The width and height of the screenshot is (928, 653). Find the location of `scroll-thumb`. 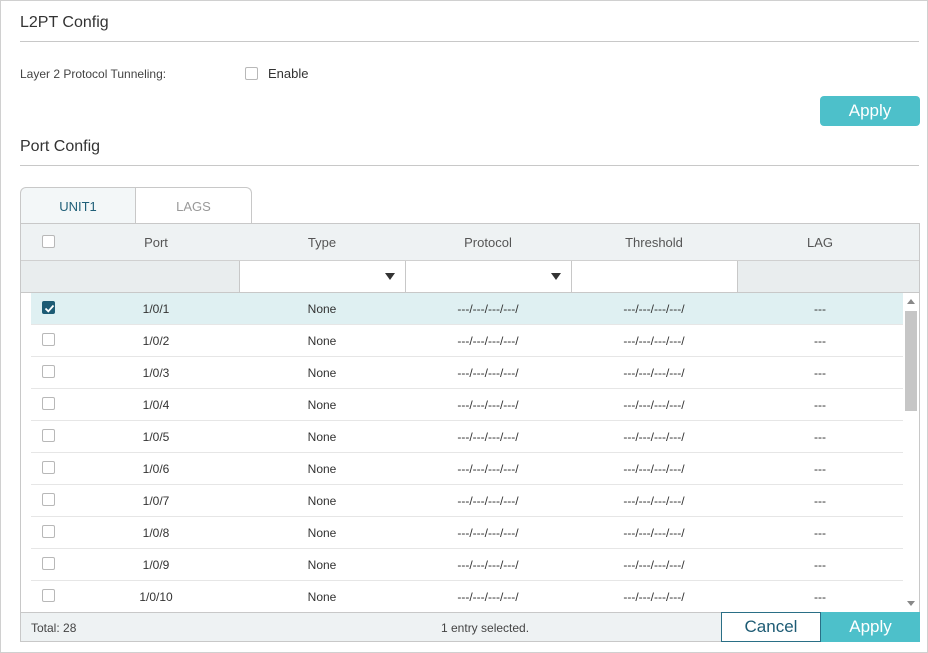

scroll-thumb is located at coordinates (911, 361).